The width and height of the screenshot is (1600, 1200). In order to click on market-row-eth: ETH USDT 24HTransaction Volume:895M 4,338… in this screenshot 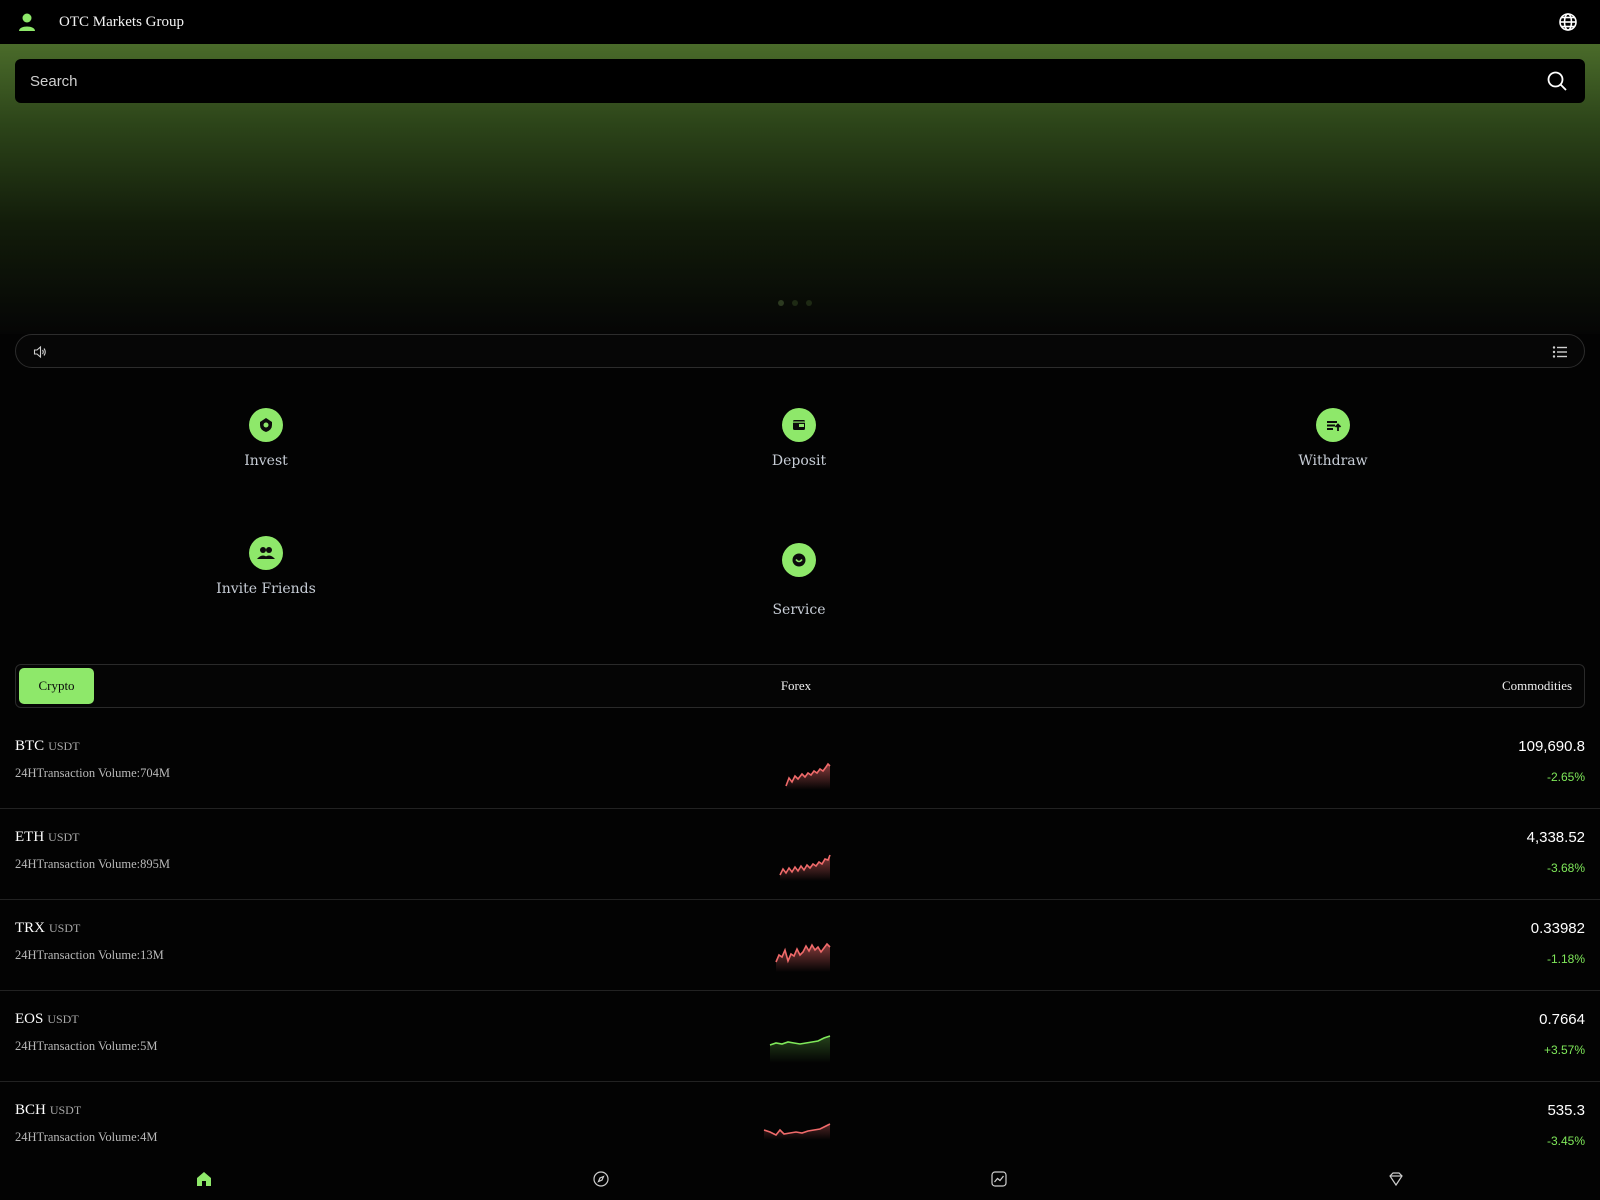, I will do `click(800, 854)`.